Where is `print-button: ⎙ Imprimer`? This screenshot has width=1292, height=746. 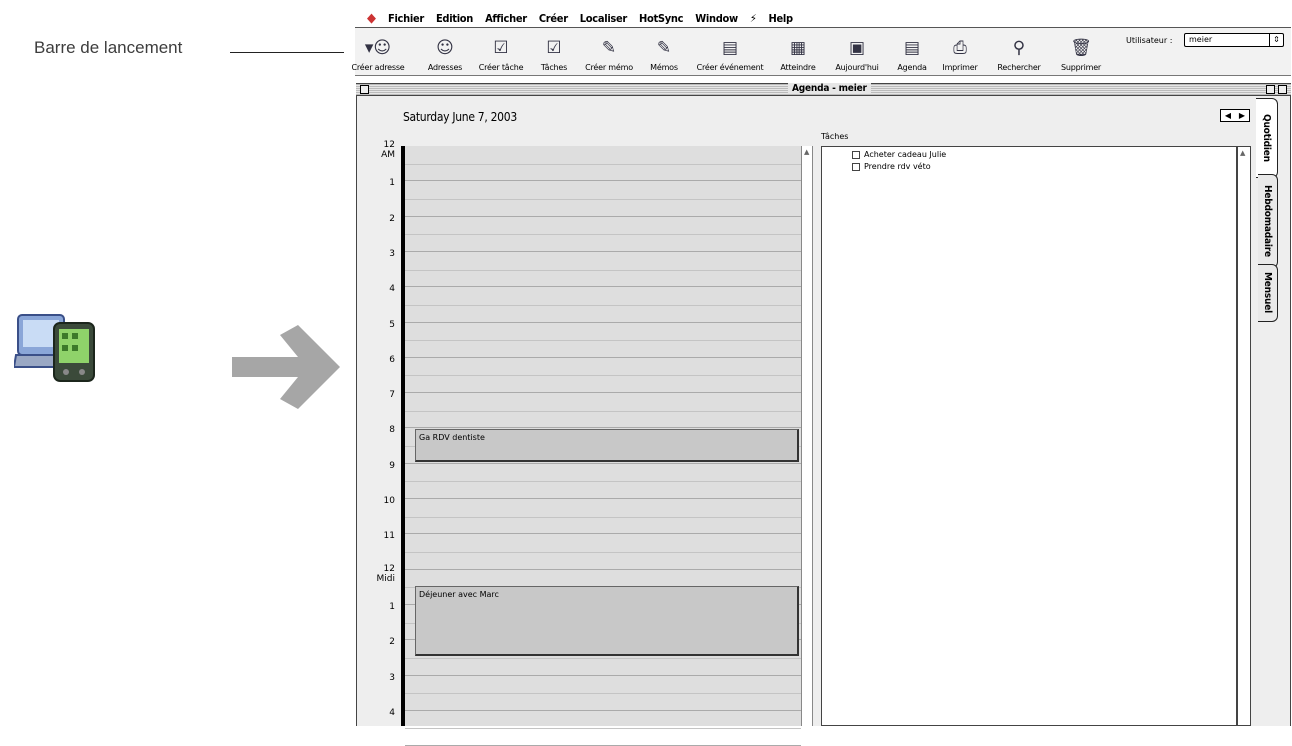
print-button: ⎙ Imprimer is located at coordinates (960, 51).